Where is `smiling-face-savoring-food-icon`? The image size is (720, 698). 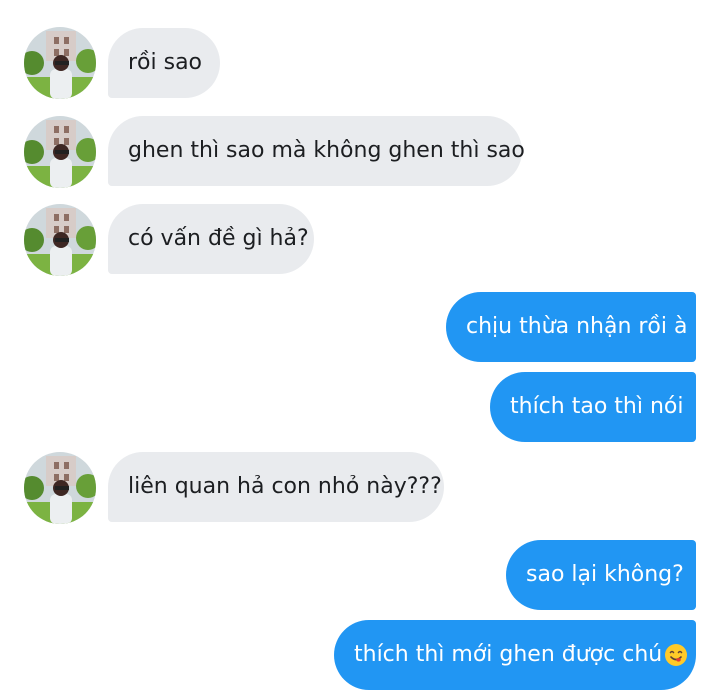
smiling-face-savoring-food-icon is located at coordinates (676, 655).